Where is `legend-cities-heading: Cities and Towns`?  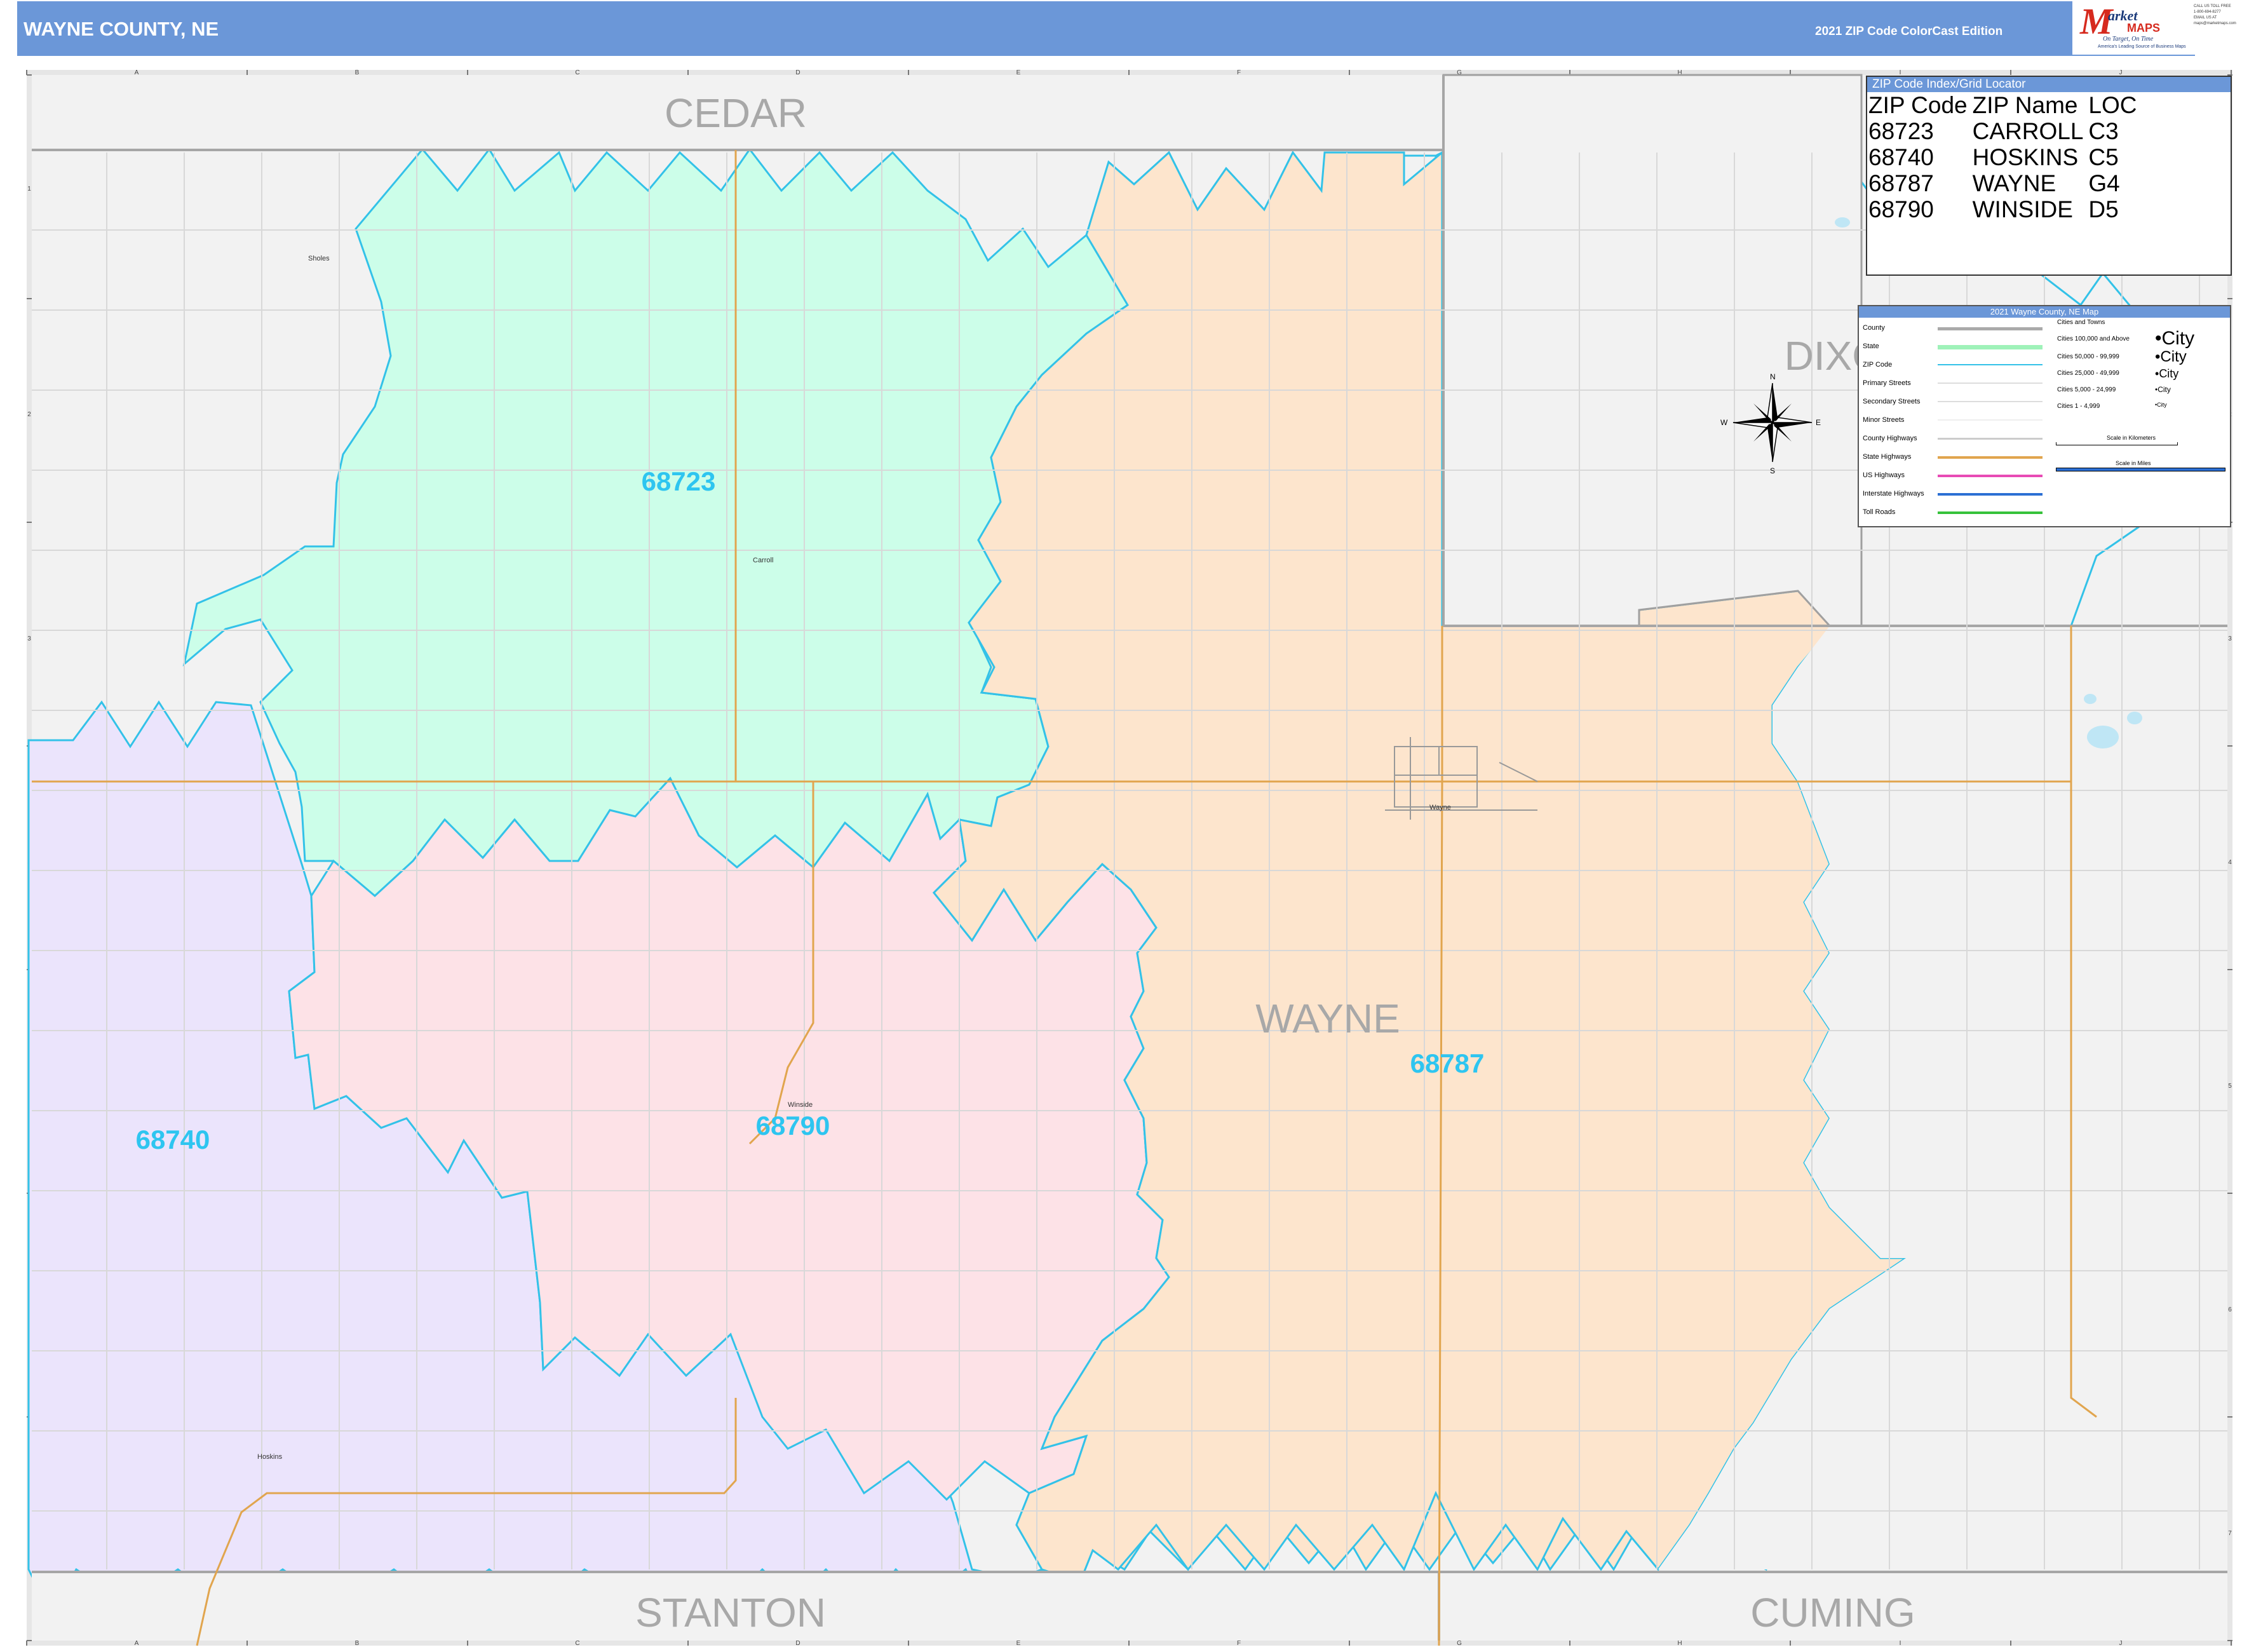 legend-cities-heading: Cities and Towns is located at coordinates (2081, 323).